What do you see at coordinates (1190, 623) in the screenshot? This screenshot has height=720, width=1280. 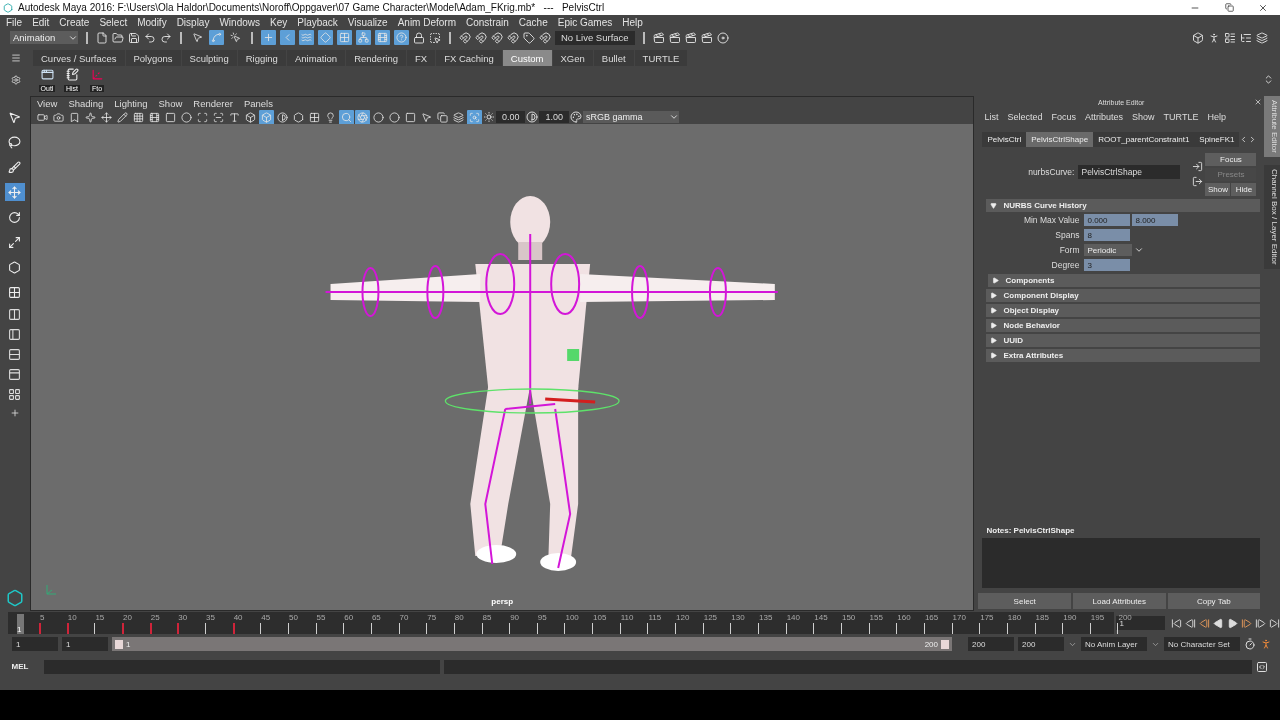 I see `step-back-icon` at bounding box center [1190, 623].